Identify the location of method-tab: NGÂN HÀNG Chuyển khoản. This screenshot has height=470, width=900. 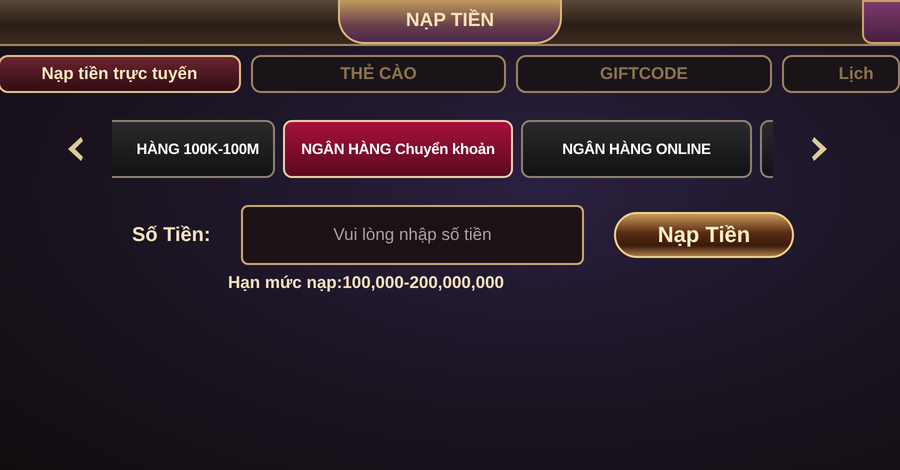
(398, 149).